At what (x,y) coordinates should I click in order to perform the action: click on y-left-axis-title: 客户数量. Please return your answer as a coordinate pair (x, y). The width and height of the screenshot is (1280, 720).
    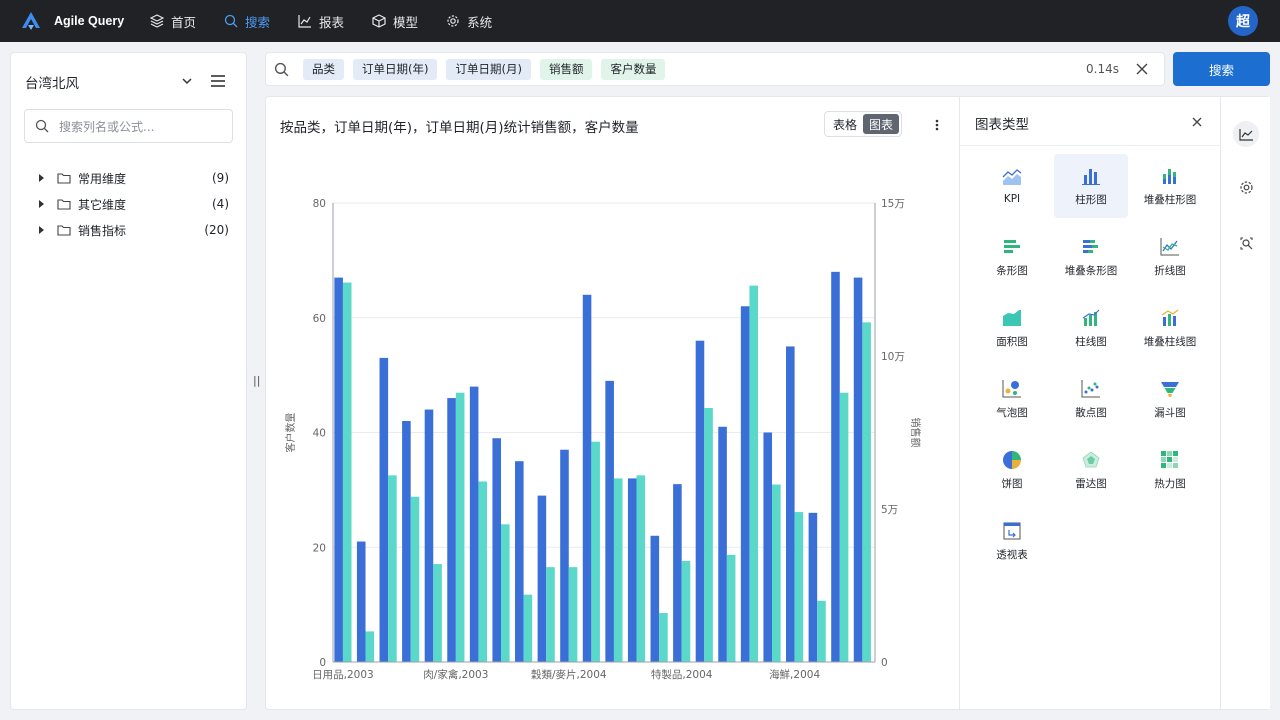
    Looking at the image, I should click on (290, 433).